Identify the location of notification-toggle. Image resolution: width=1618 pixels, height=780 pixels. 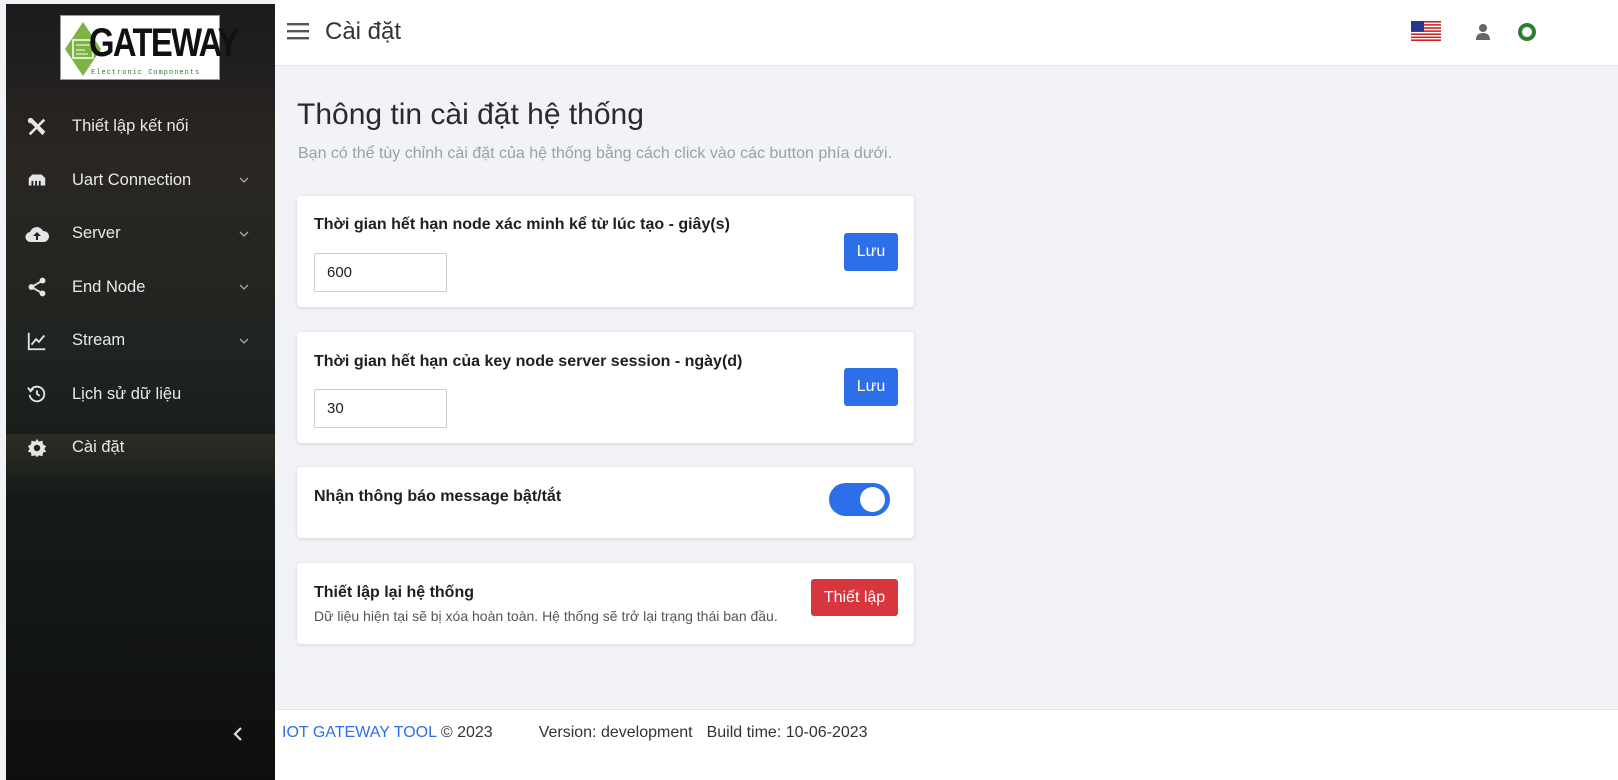
(859, 499).